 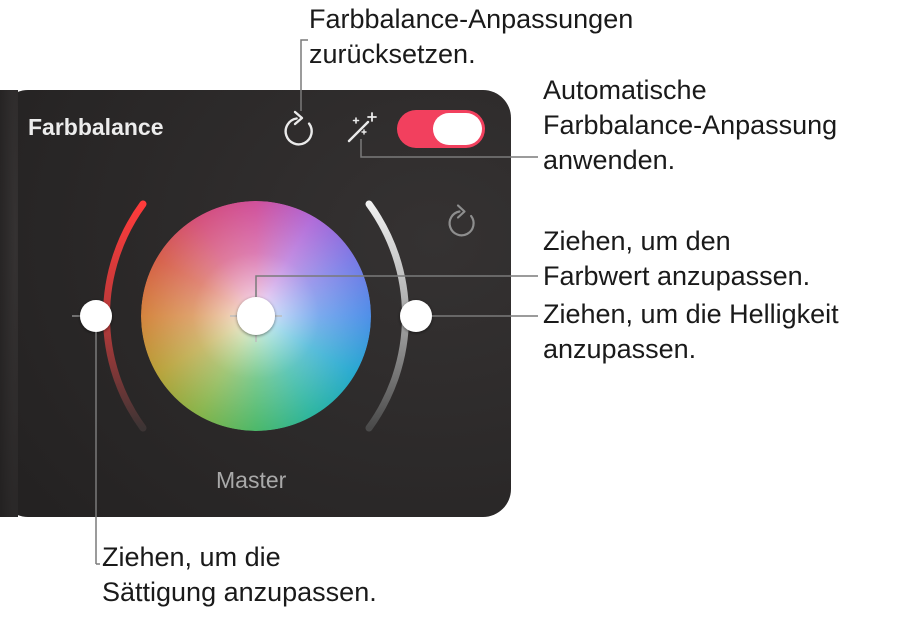 What do you see at coordinates (96, 127) in the screenshot?
I see `panel-title: Farbbalance` at bounding box center [96, 127].